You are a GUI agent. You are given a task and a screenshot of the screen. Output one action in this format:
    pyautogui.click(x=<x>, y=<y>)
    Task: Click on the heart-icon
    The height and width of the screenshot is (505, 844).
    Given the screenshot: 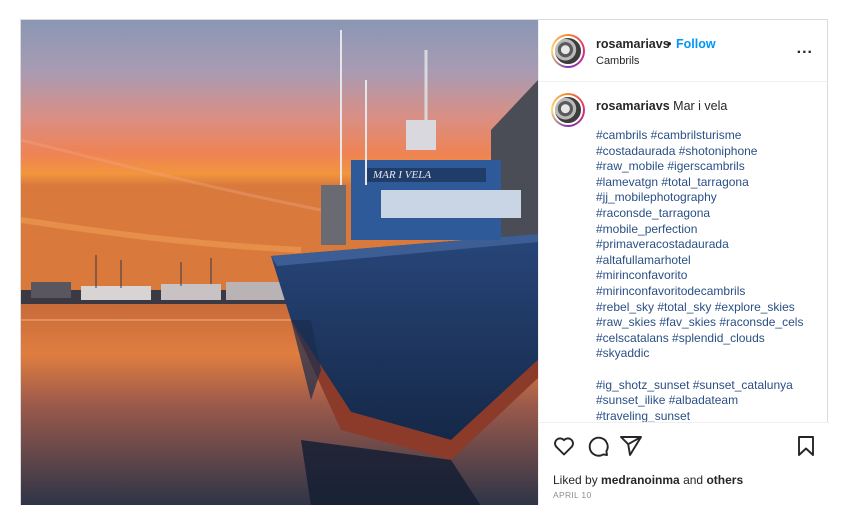 What is the action you would take?
    pyautogui.click(x=564, y=446)
    